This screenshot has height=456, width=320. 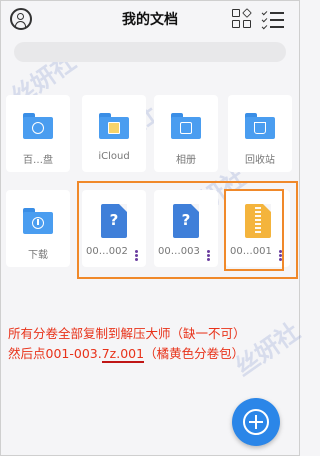 I want to click on checklist-icon, so click(x=272, y=19).